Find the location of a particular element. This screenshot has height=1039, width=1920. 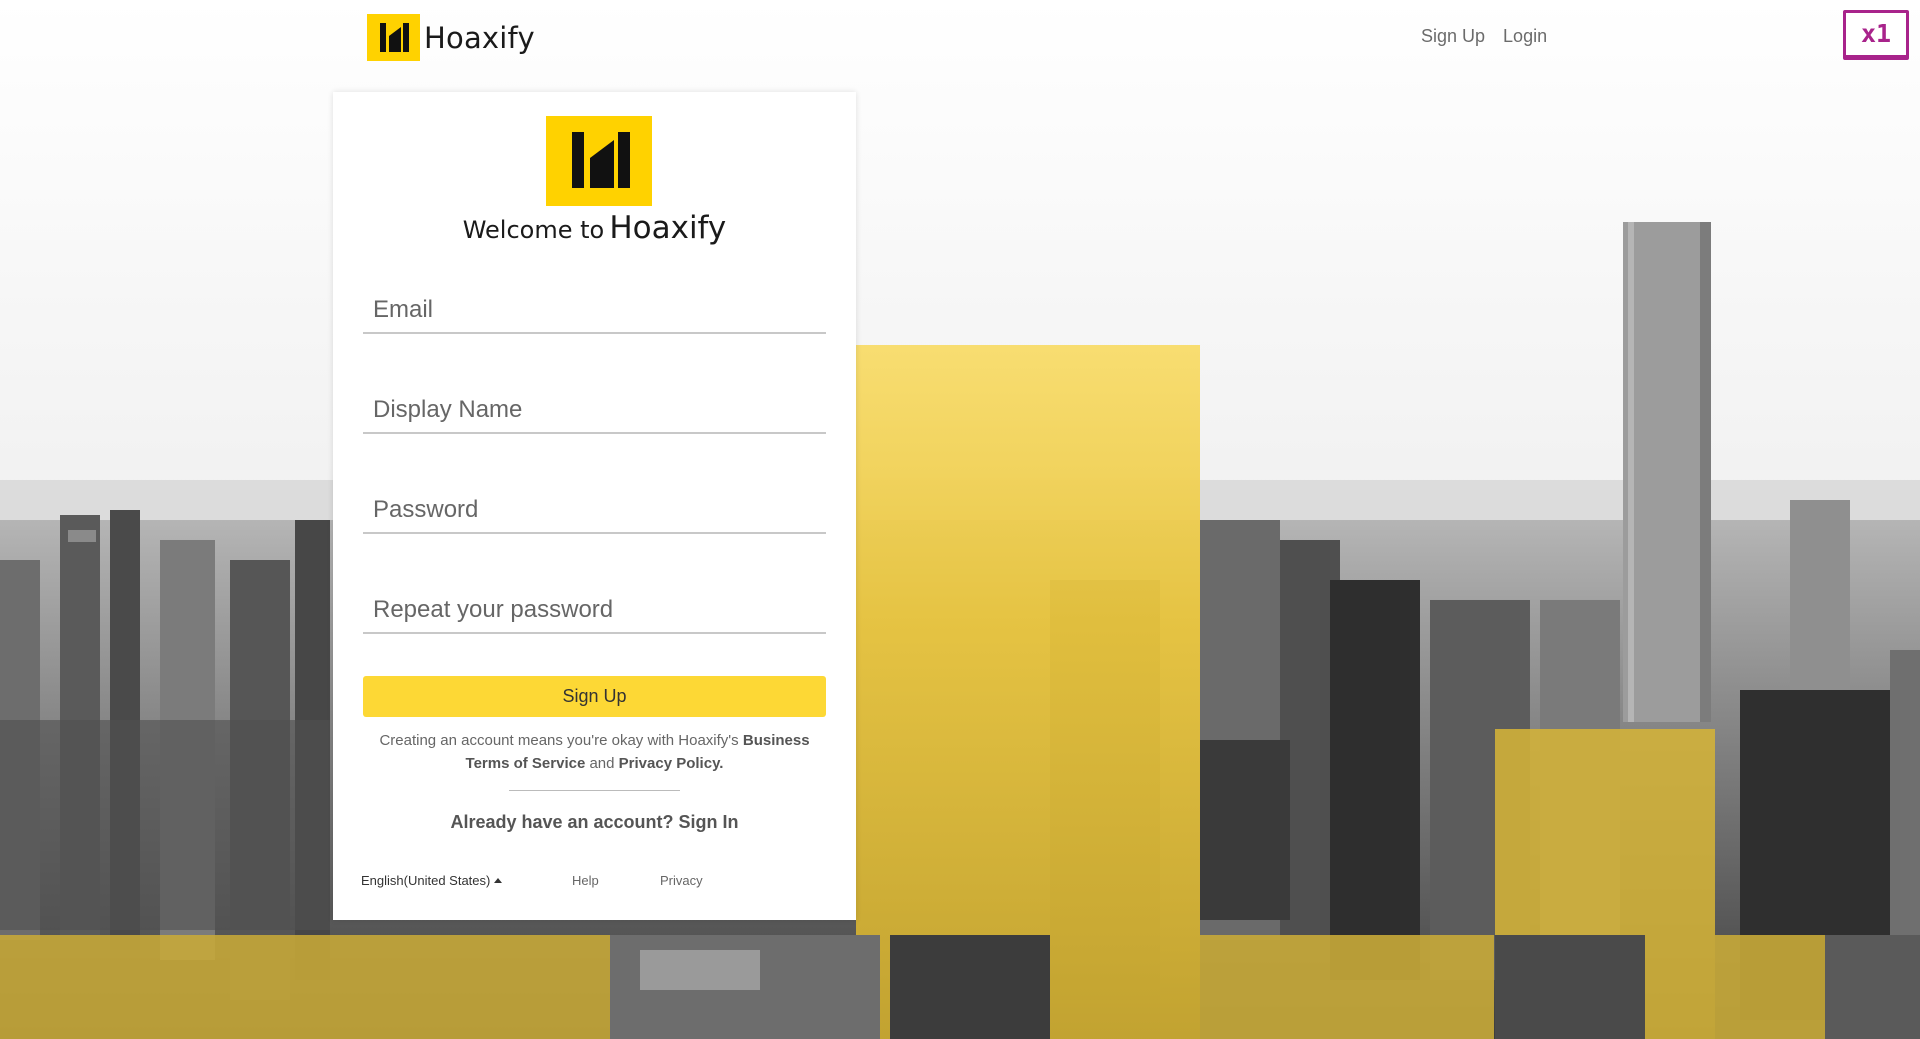

nav-links: Sign Up Login is located at coordinates (1484, 36).